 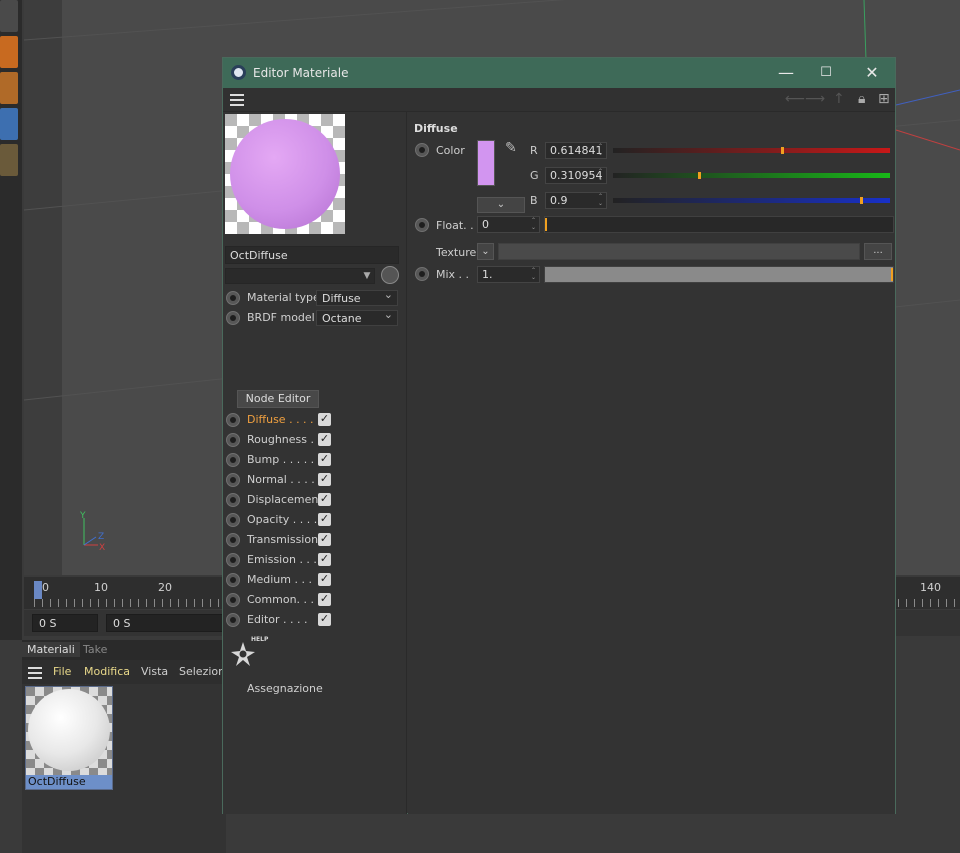 What do you see at coordinates (546, 224) in the screenshot?
I see `float-slider-handle` at bounding box center [546, 224].